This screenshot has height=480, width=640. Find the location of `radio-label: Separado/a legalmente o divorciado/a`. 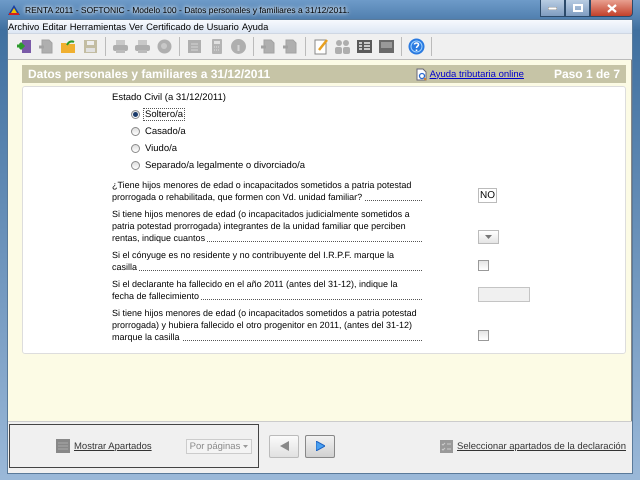

radio-label: Separado/a legalmente o divorciado/a is located at coordinates (225, 165).